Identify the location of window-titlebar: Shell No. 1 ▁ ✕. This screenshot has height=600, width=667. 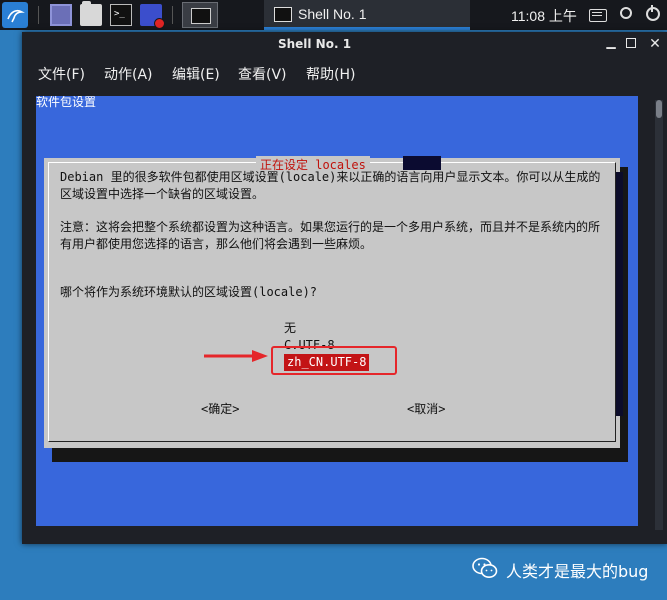
(344, 45).